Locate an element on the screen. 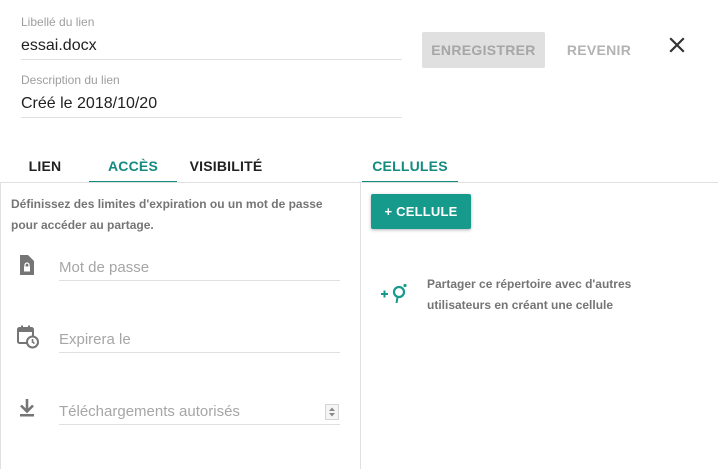 This screenshot has width=718, height=469. expiration-date-input: Expirera le is located at coordinates (199, 339).